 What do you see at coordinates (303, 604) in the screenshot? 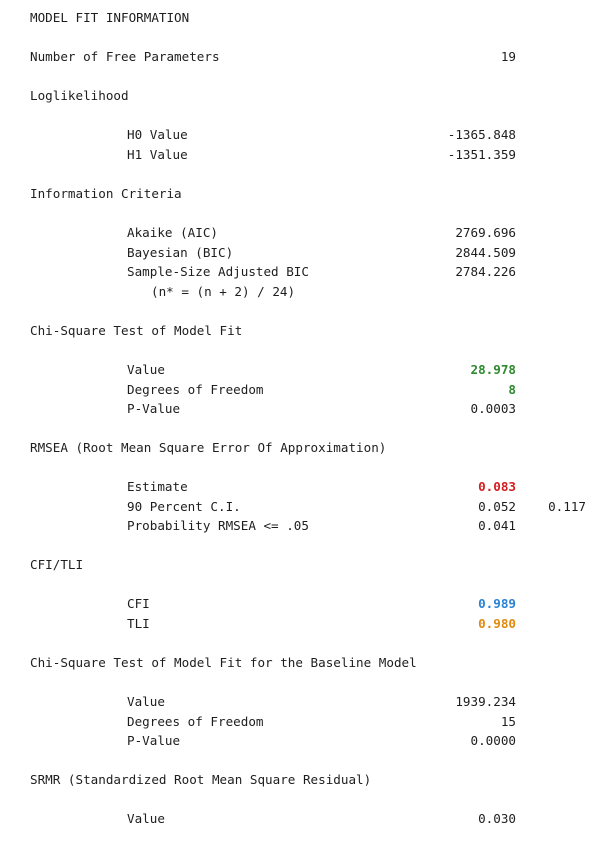
I see `cfi-row: CFI 0.989` at bounding box center [303, 604].